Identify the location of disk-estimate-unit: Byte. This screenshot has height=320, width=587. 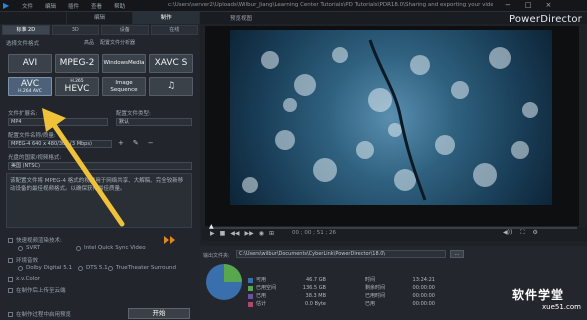
(320, 304).